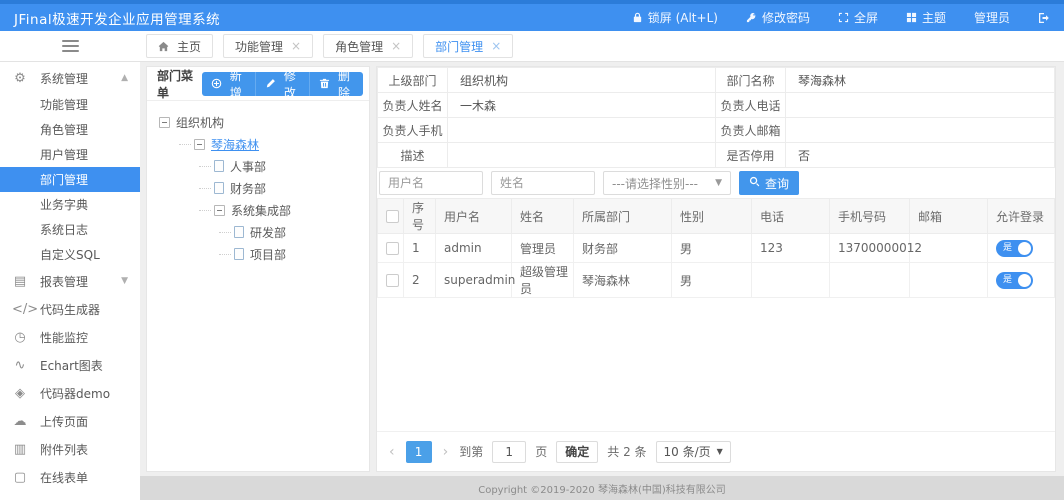  Describe the element at coordinates (225, 232) in the screenshot. I see `tree-connector` at that location.